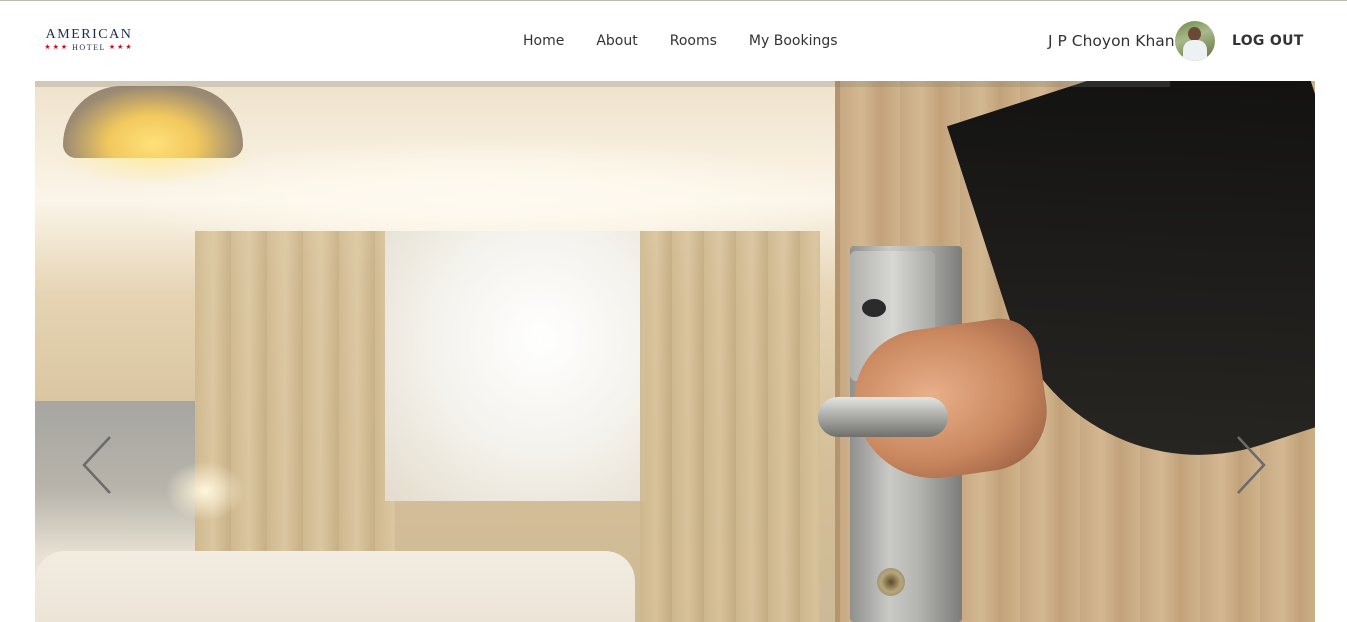 This screenshot has height=622, width=1347. I want to click on nav-about: About, so click(616, 41).